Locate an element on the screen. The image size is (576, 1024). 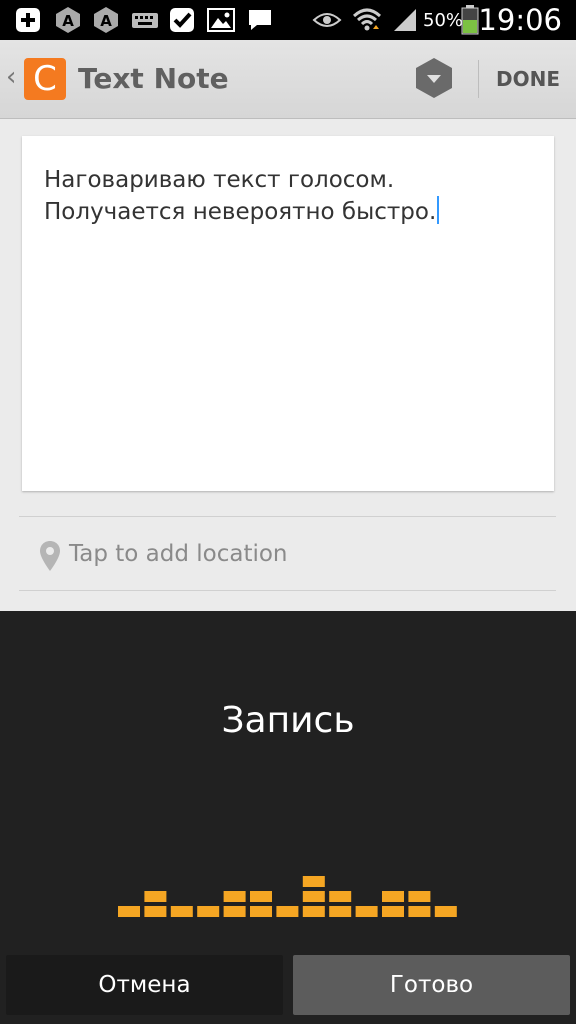
done-recording-button: Готово is located at coordinates (431, 985).